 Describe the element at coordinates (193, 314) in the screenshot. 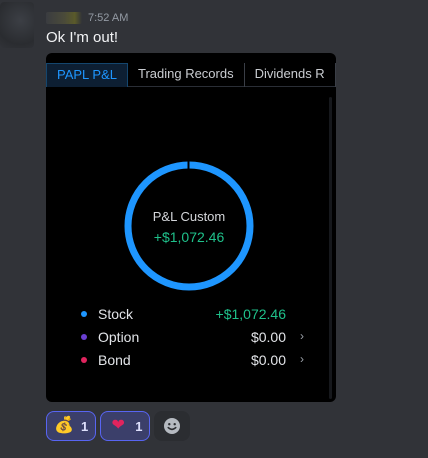

I see `legend-row-stock: Stock +$1,072.46` at that location.